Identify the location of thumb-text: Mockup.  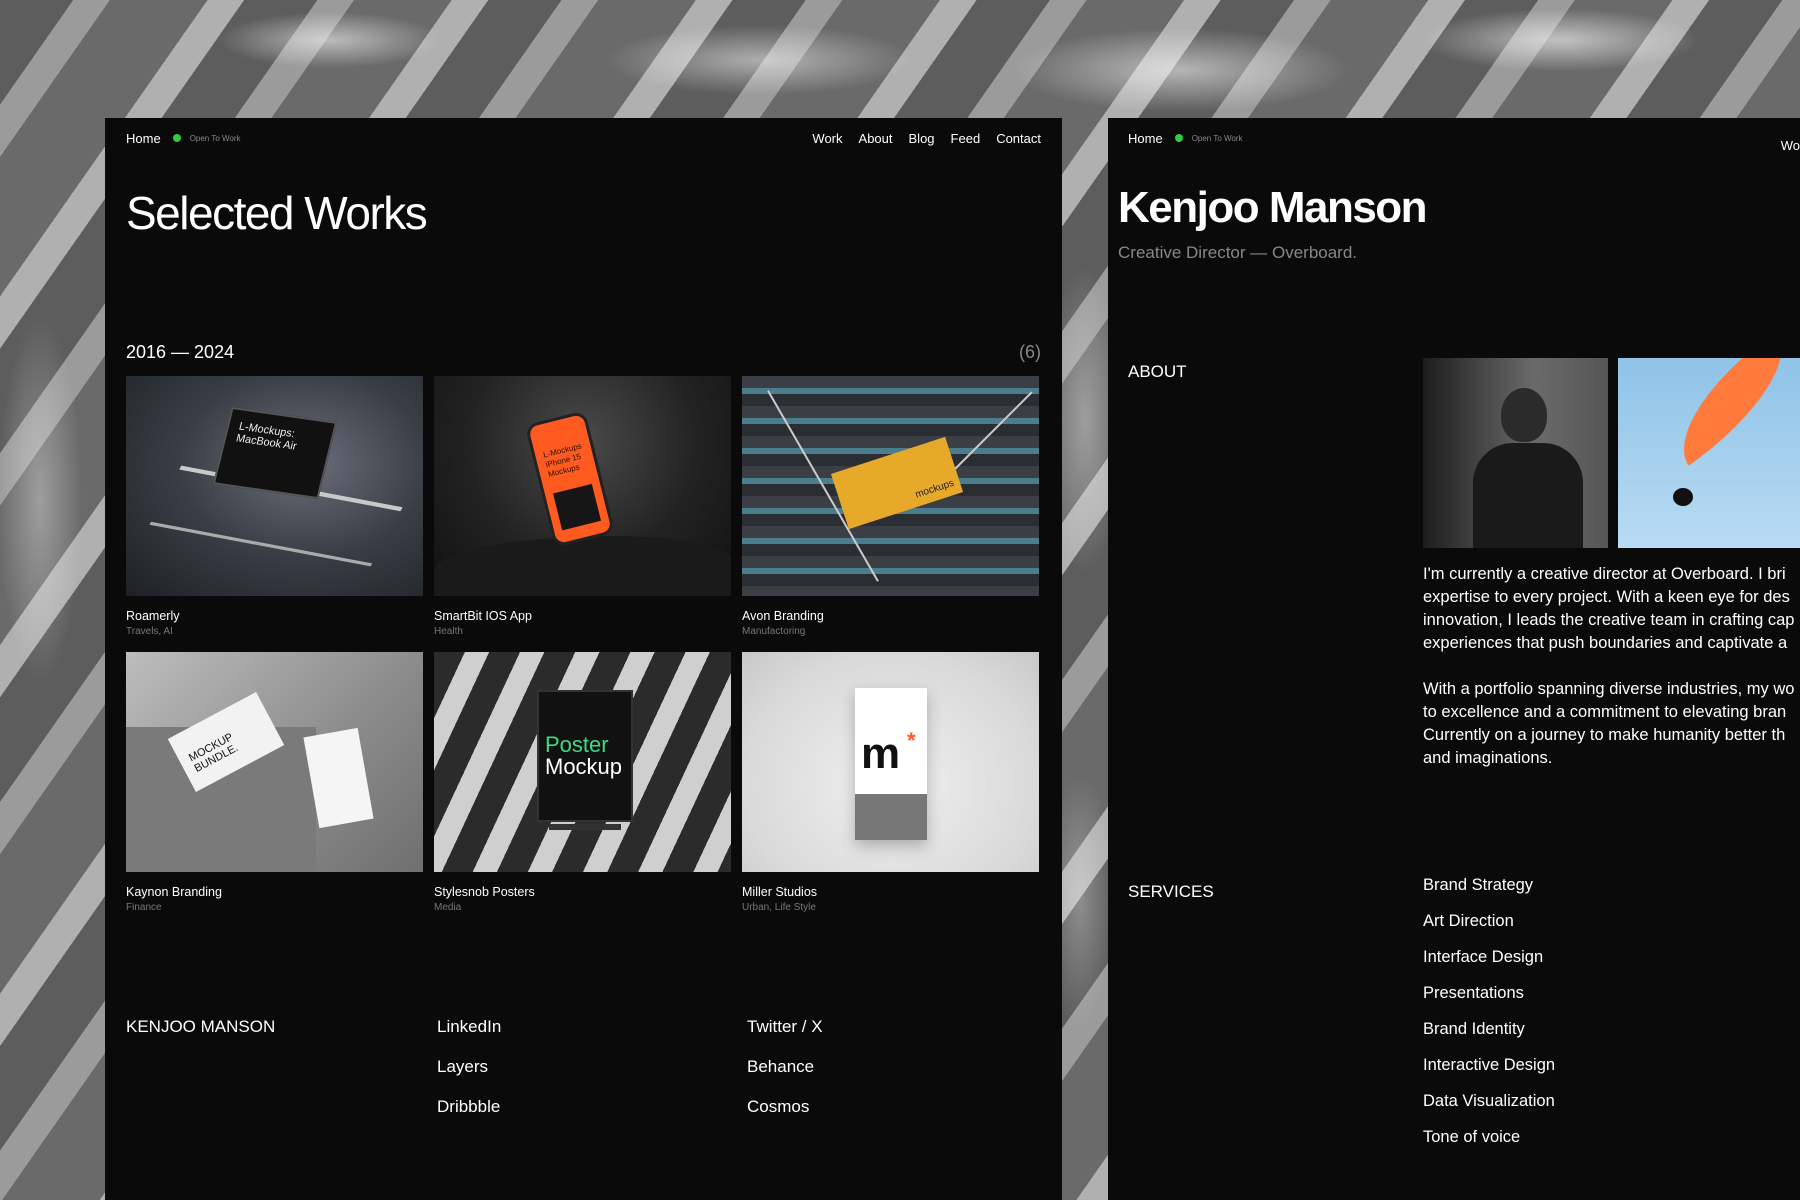
(584, 766).